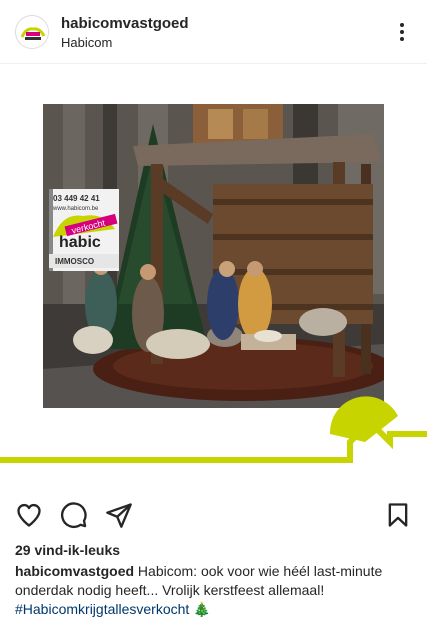 The width and height of the screenshot is (427, 630). Describe the element at coordinates (213, 32) in the screenshot. I see `post-header: habicomvastgoed Habicom` at that location.